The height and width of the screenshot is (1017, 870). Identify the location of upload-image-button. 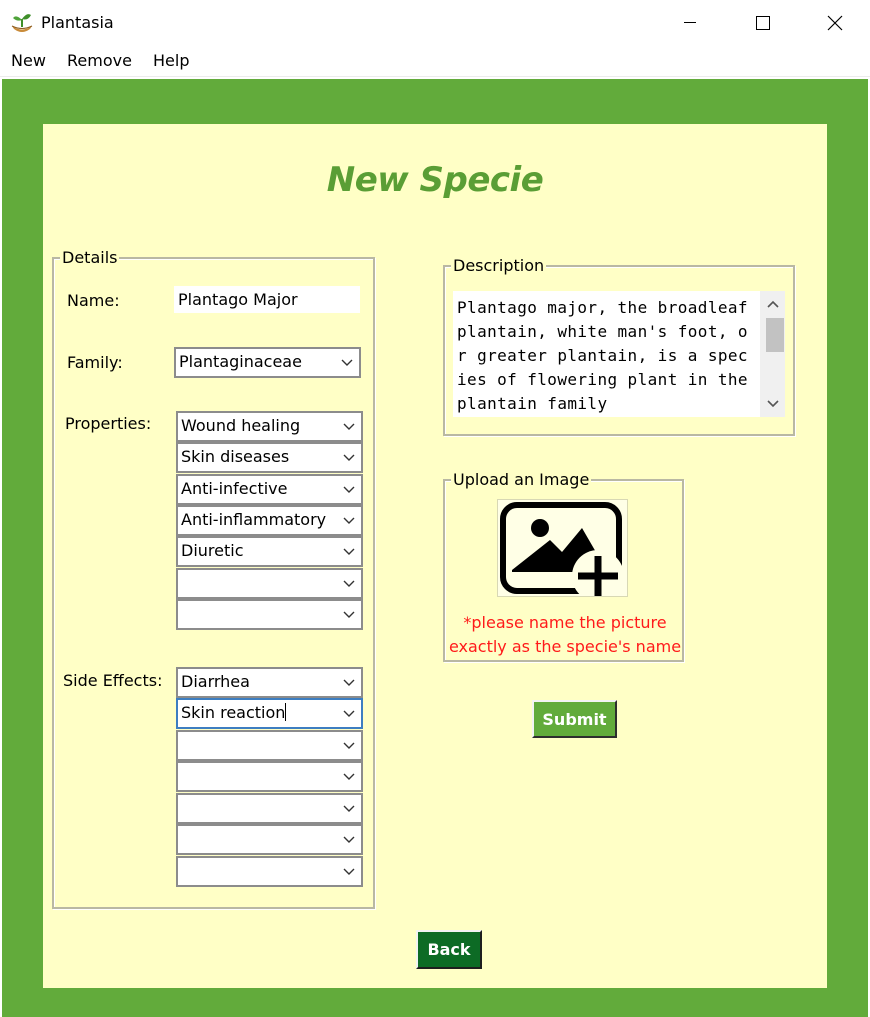
(562, 548).